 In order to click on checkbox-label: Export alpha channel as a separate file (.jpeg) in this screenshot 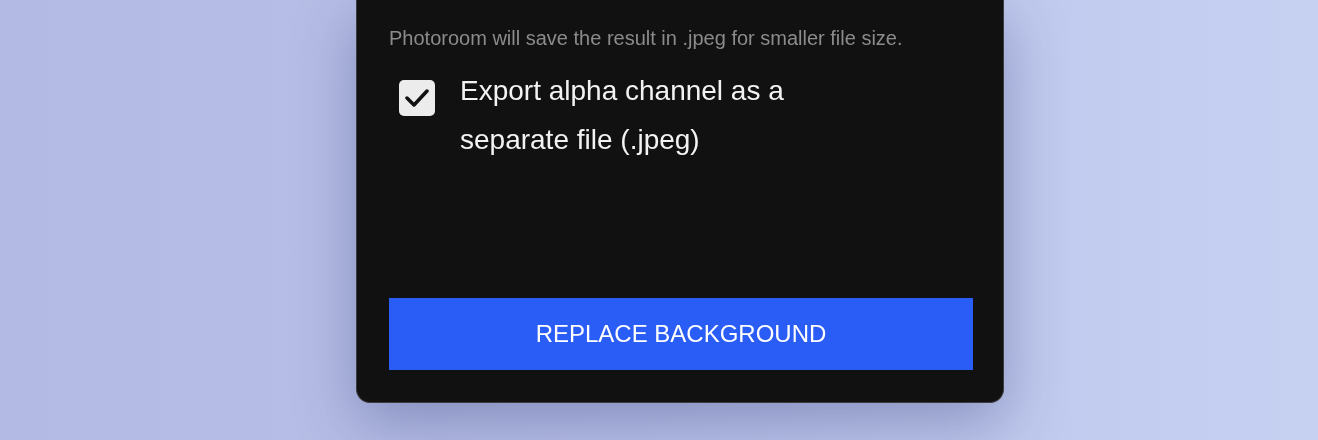, I will do `click(622, 115)`.